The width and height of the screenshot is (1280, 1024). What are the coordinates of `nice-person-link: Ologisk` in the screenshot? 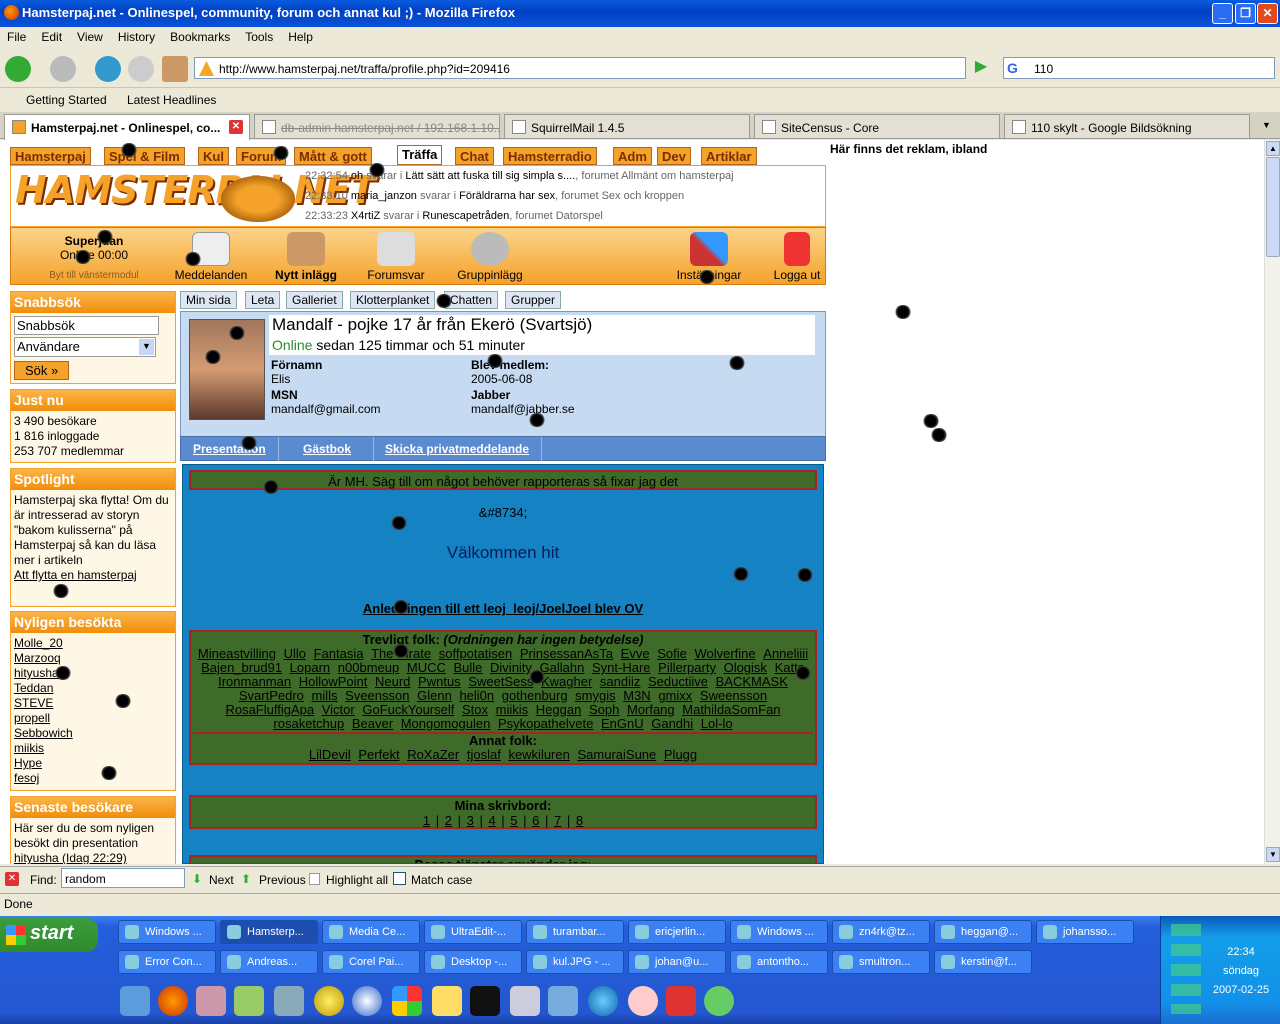 It's located at (745, 667).